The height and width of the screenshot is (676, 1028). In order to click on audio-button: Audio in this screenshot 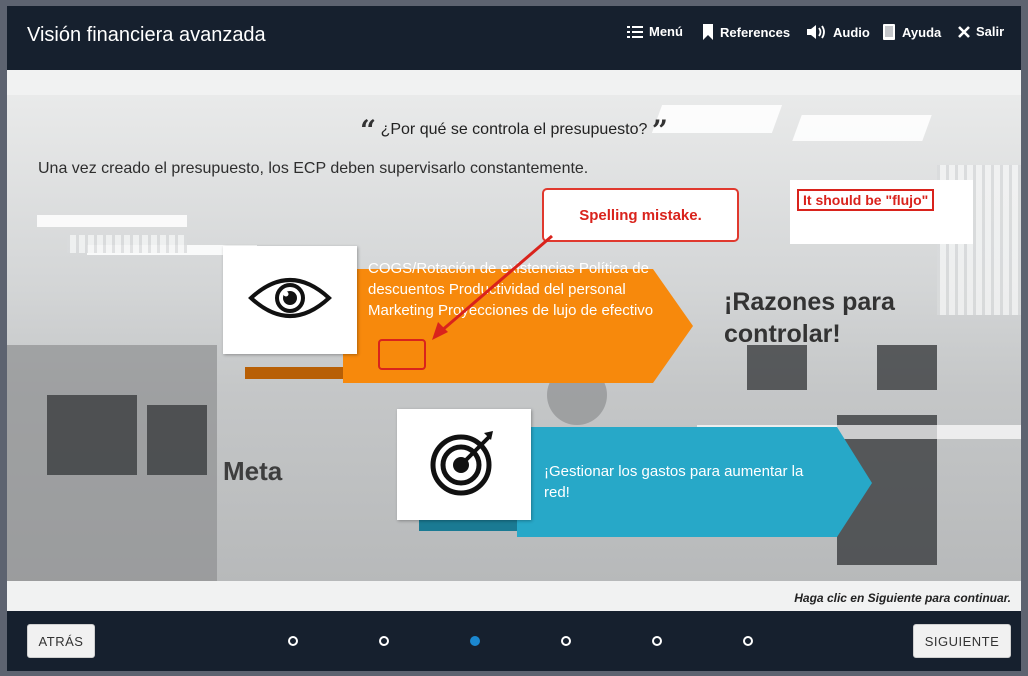, I will do `click(838, 32)`.